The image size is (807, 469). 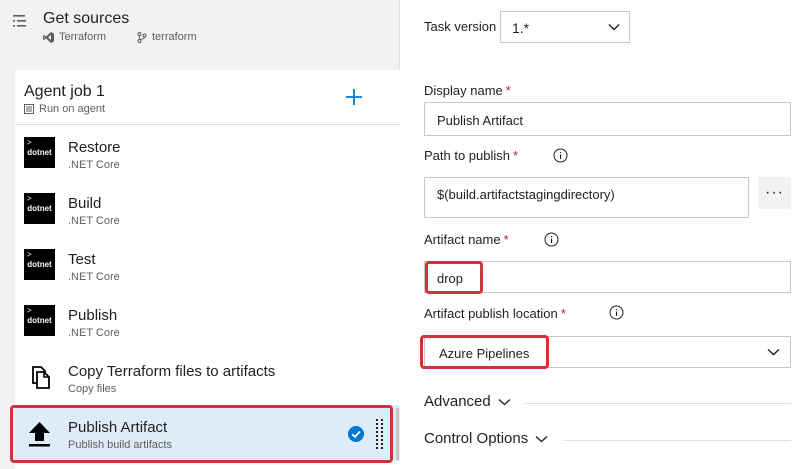 I want to click on visual-studio-icon, so click(x=48, y=37).